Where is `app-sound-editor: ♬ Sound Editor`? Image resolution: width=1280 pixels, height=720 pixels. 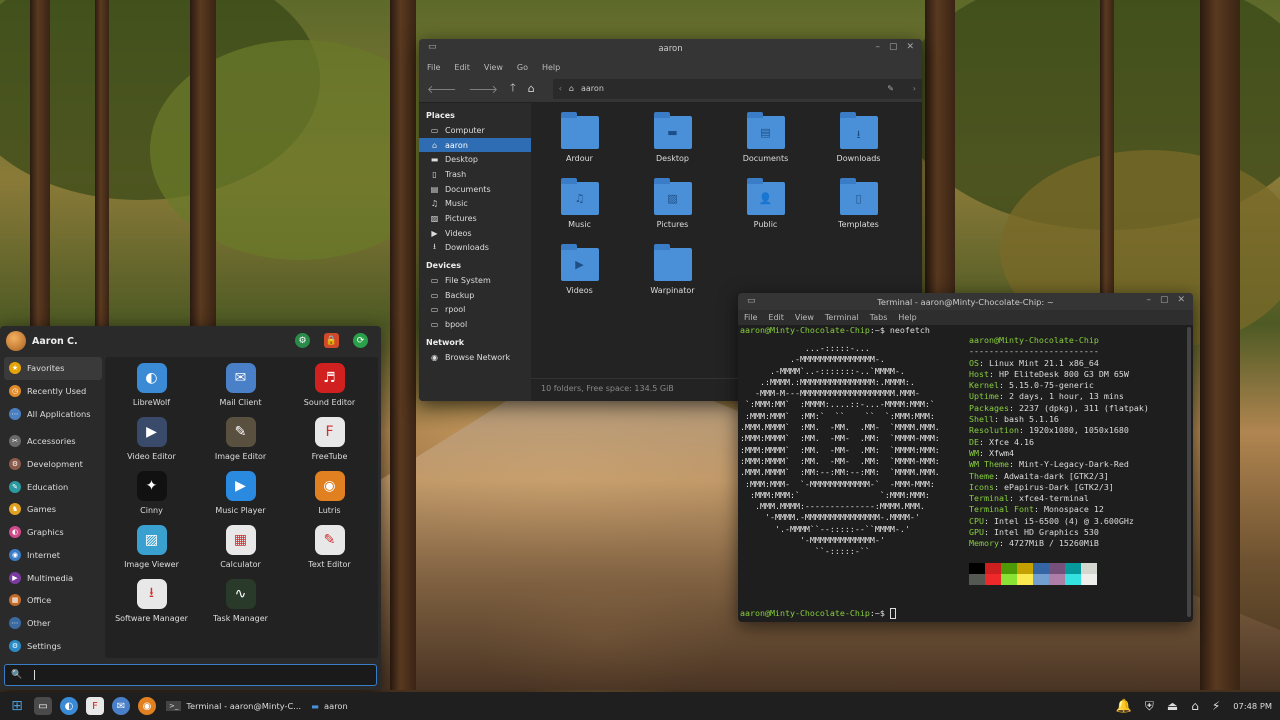
app-sound-editor: ♬ Sound Editor is located at coordinates (329, 385).